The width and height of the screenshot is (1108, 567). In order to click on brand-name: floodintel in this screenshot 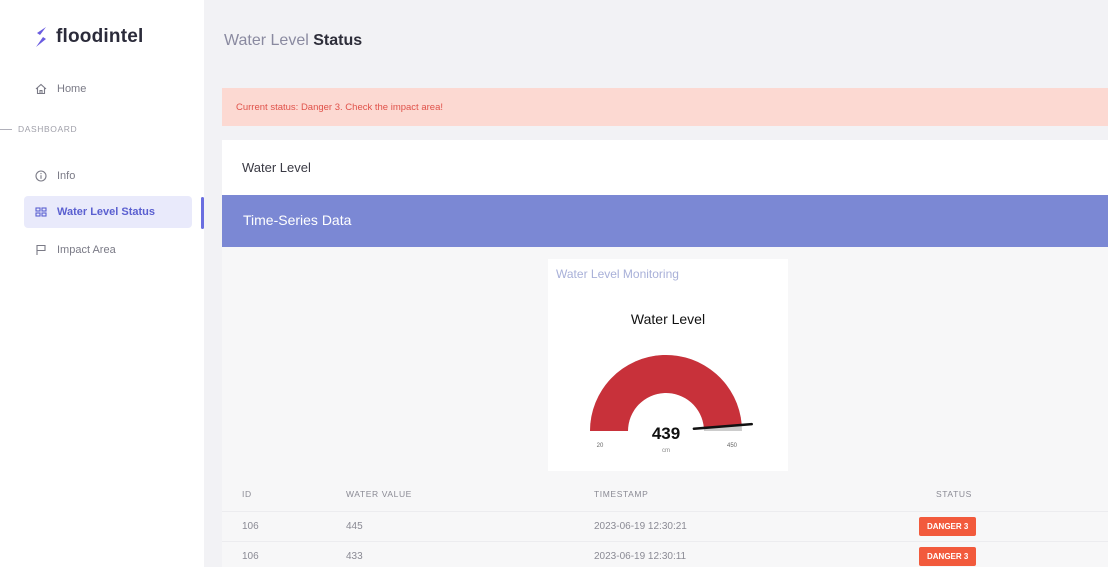, I will do `click(100, 36)`.